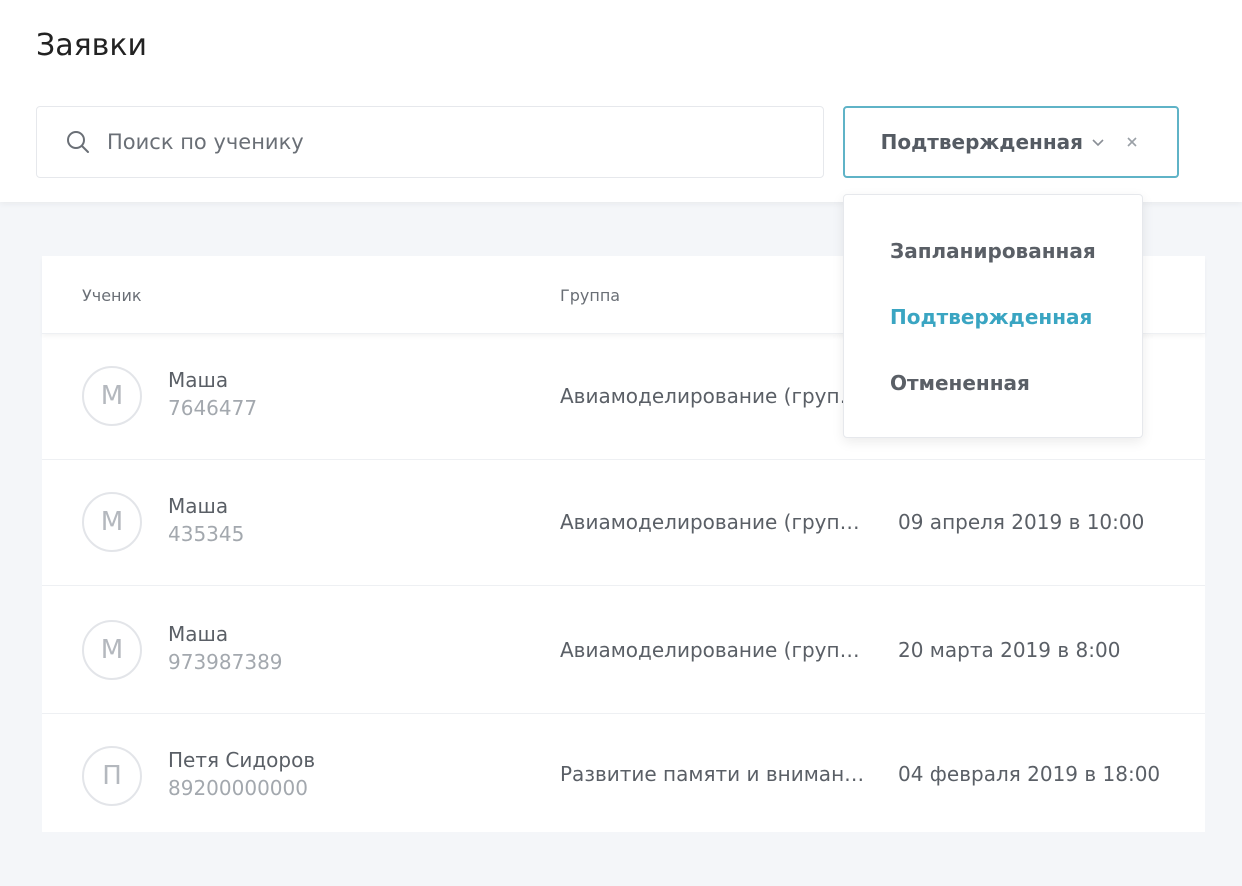 The image size is (1242, 886). I want to click on student-phone: 973987389, so click(225, 662).